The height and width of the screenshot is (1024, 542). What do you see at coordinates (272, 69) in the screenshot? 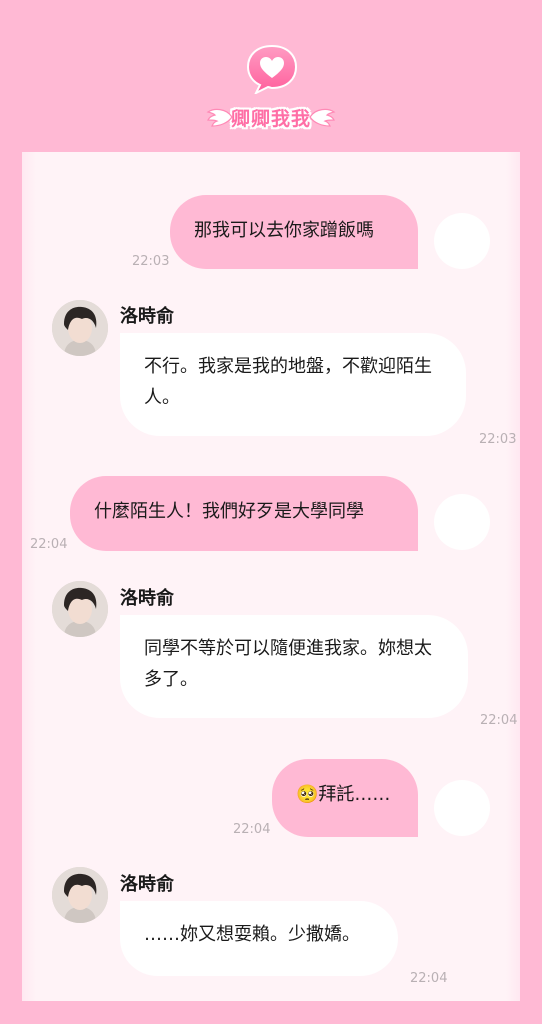
I see `heart-chat-icon` at bounding box center [272, 69].